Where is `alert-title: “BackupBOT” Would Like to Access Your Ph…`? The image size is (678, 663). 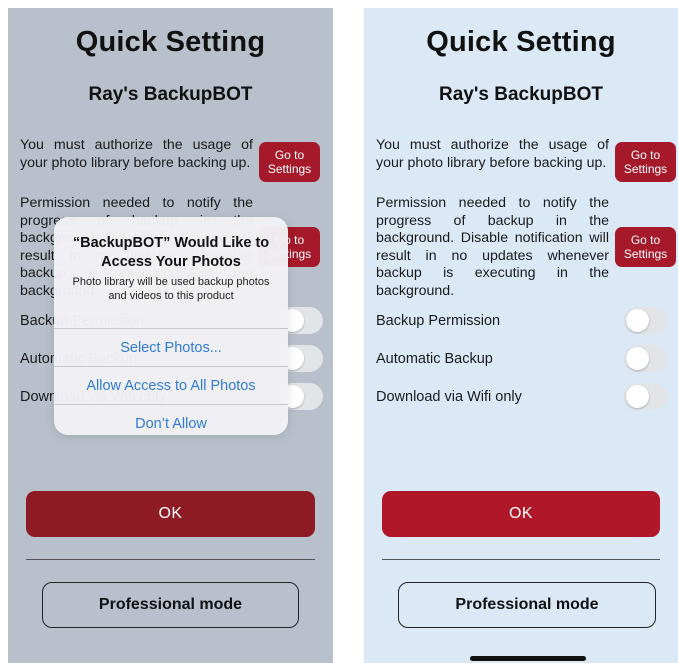
alert-title: “BackupBOT” Would Like to Access Your Ph… is located at coordinates (171, 252).